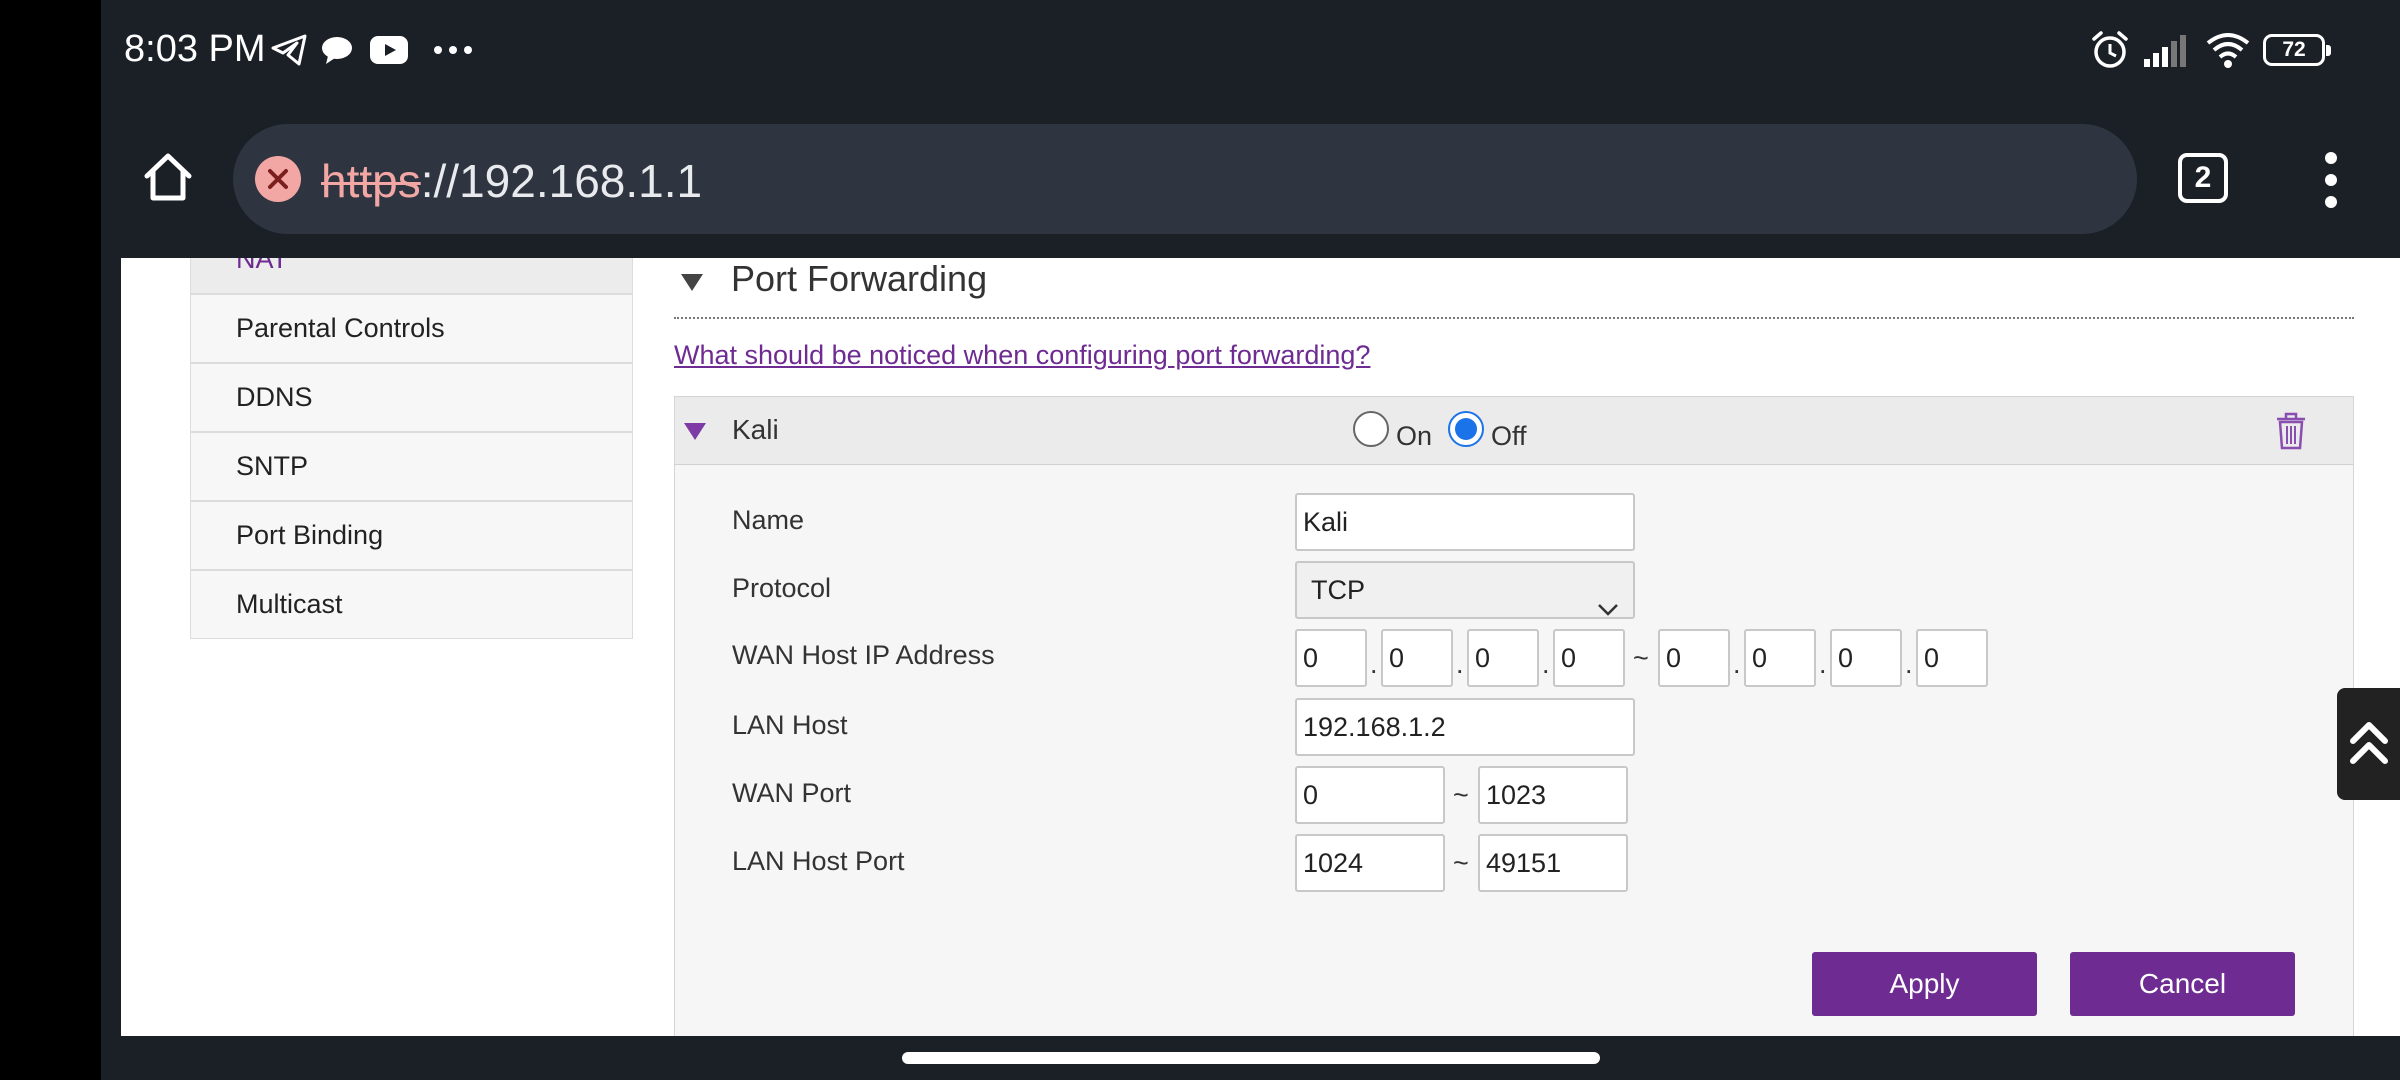  What do you see at coordinates (2228, 50) in the screenshot?
I see `wifi-icon` at bounding box center [2228, 50].